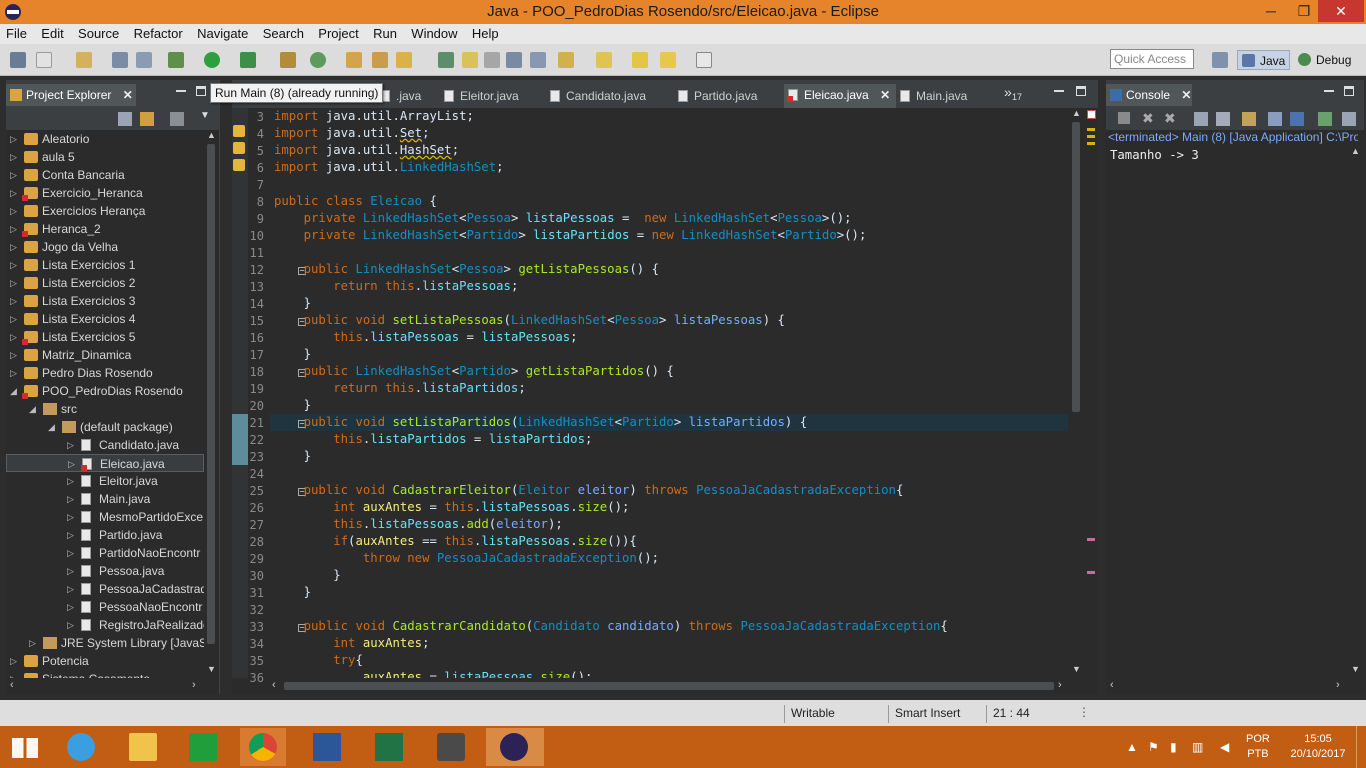 Image resolution: width=1366 pixels, height=768 pixels. What do you see at coordinates (211, 135) in the screenshot?
I see `scroll-up-icon: ▲` at bounding box center [211, 135].